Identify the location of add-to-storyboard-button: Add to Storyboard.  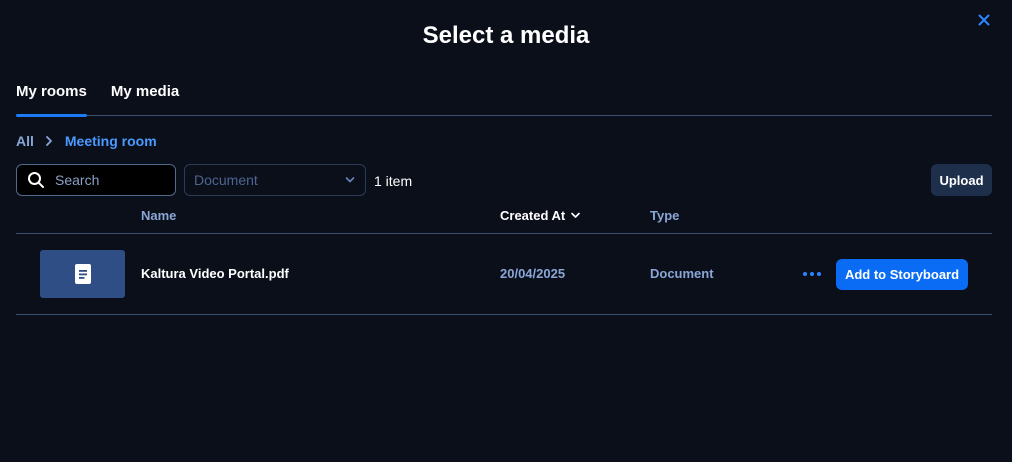
(902, 274).